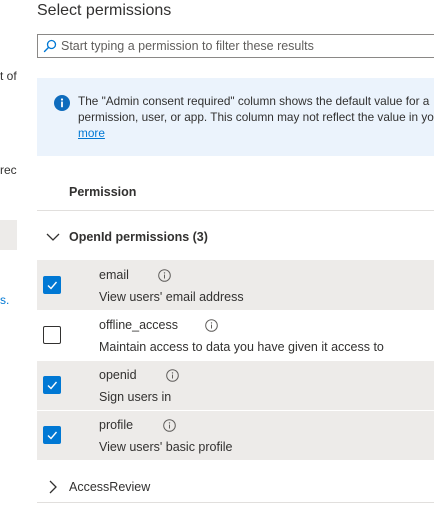 The width and height of the screenshot is (434, 515). I want to click on chevron-right-icon, so click(53, 487).